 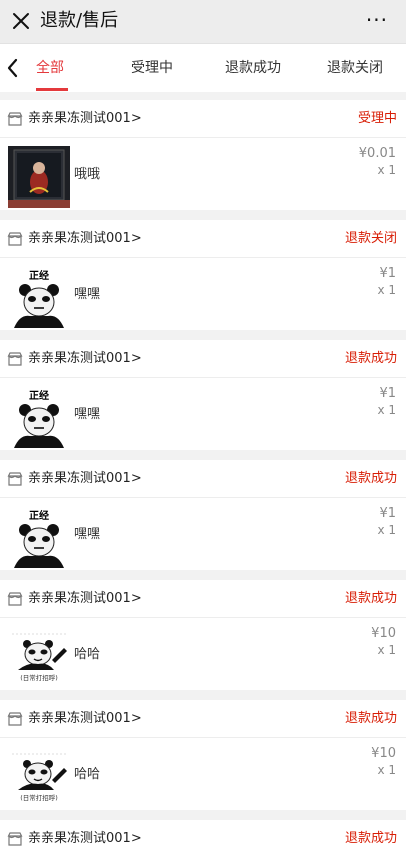 What do you see at coordinates (203, 275) in the screenshot?
I see `refund-order-card: 亲亲果冻测试001> 退款关闭 正经 嘿嘿 ¥1 x 1` at bounding box center [203, 275].